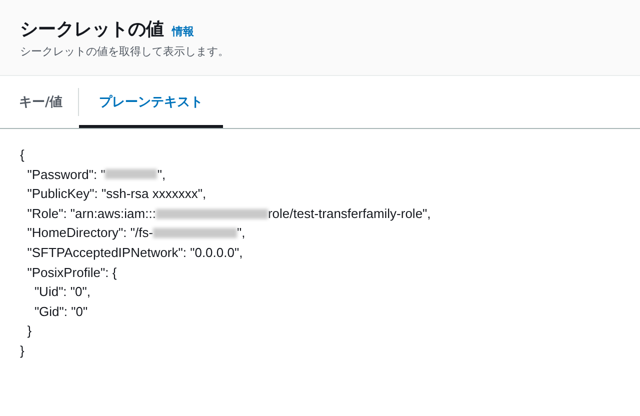 This screenshot has height=416, width=640. What do you see at coordinates (60, 311) in the screenshot?
I see `code-text: "Gid": "0"` at bounding box center [60, 311].